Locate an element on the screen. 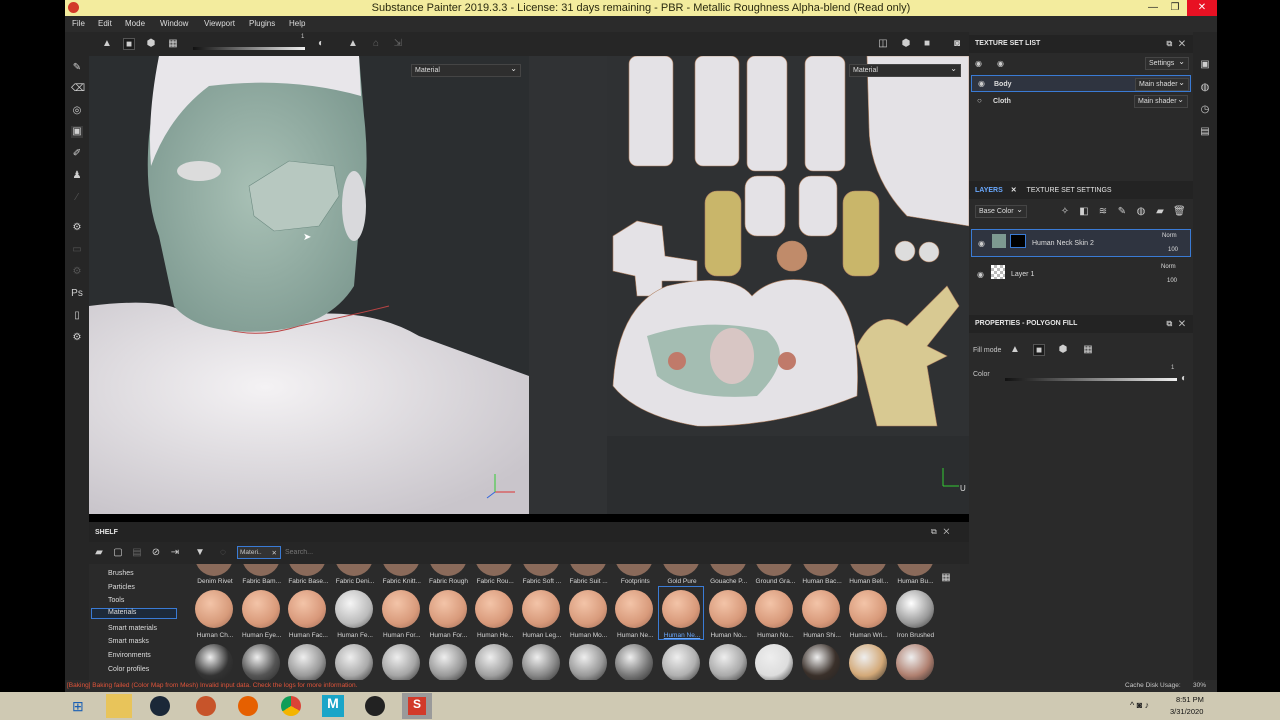 This screenshot has width=1280, height=720. eye-all-icon: ◉ is located at coordinates (1002, 64).